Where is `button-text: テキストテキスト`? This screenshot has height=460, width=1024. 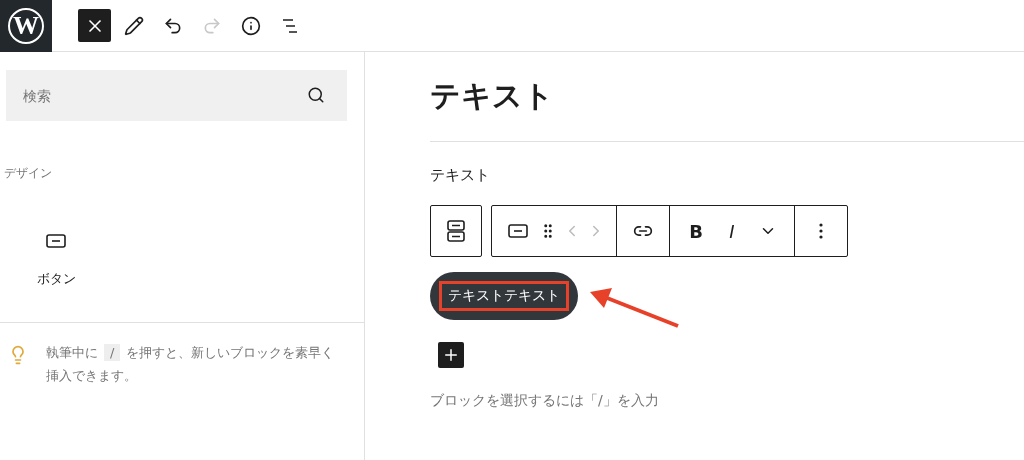
button-text: テキストテキスト is located at coordinates (504, 296).